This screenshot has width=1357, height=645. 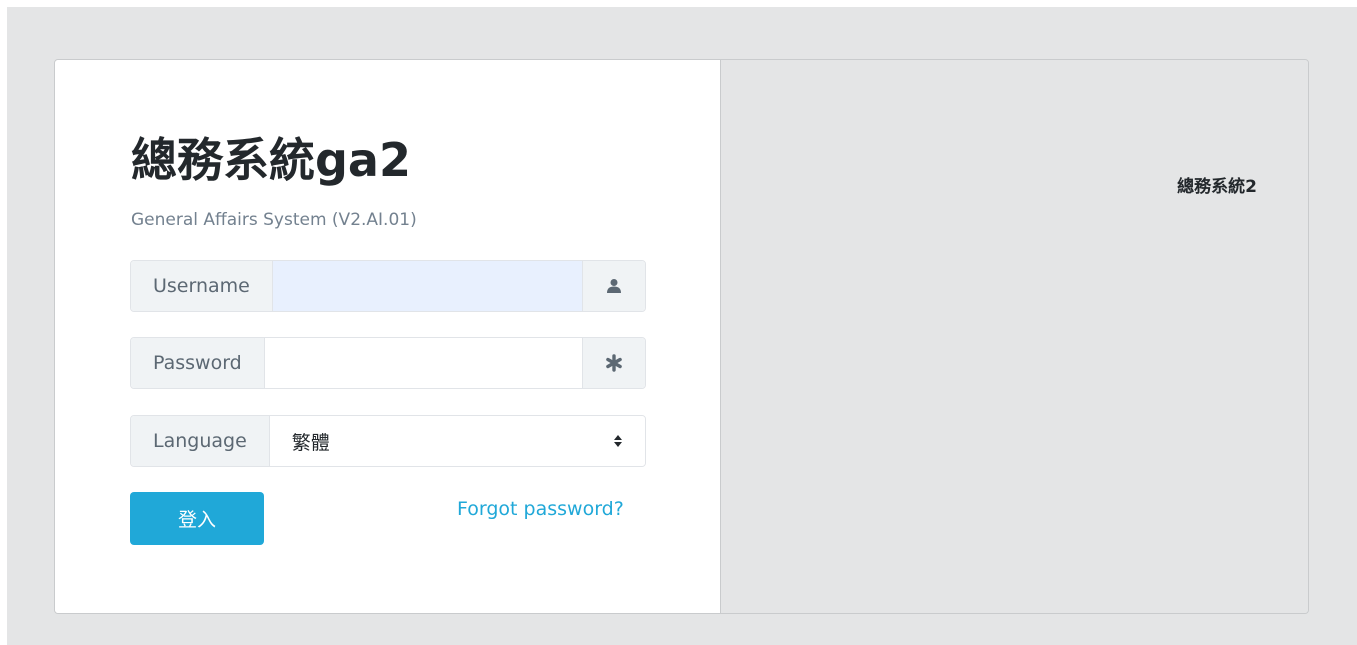 I want to click on sort-arrows-icon, so click(x=618, y=441).